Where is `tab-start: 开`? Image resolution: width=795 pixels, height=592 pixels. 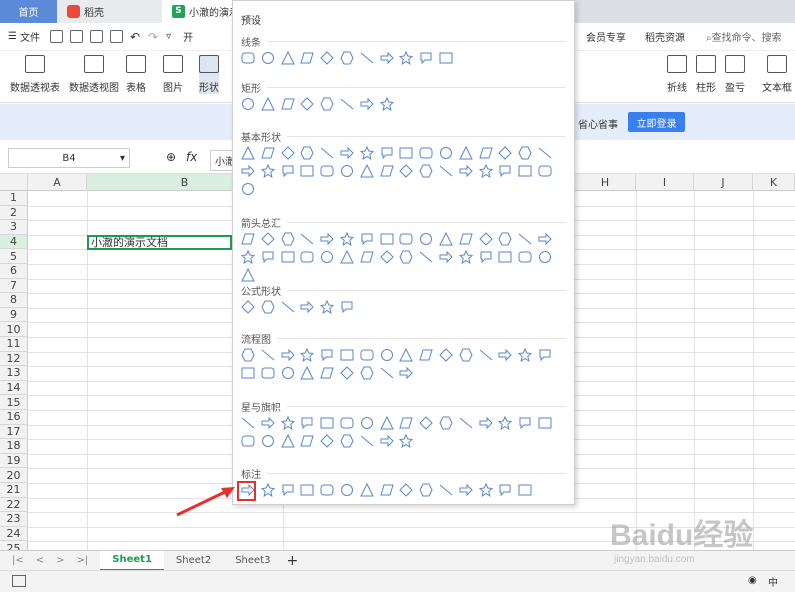 tab-start: 开 is located at coordinates (188, 36).